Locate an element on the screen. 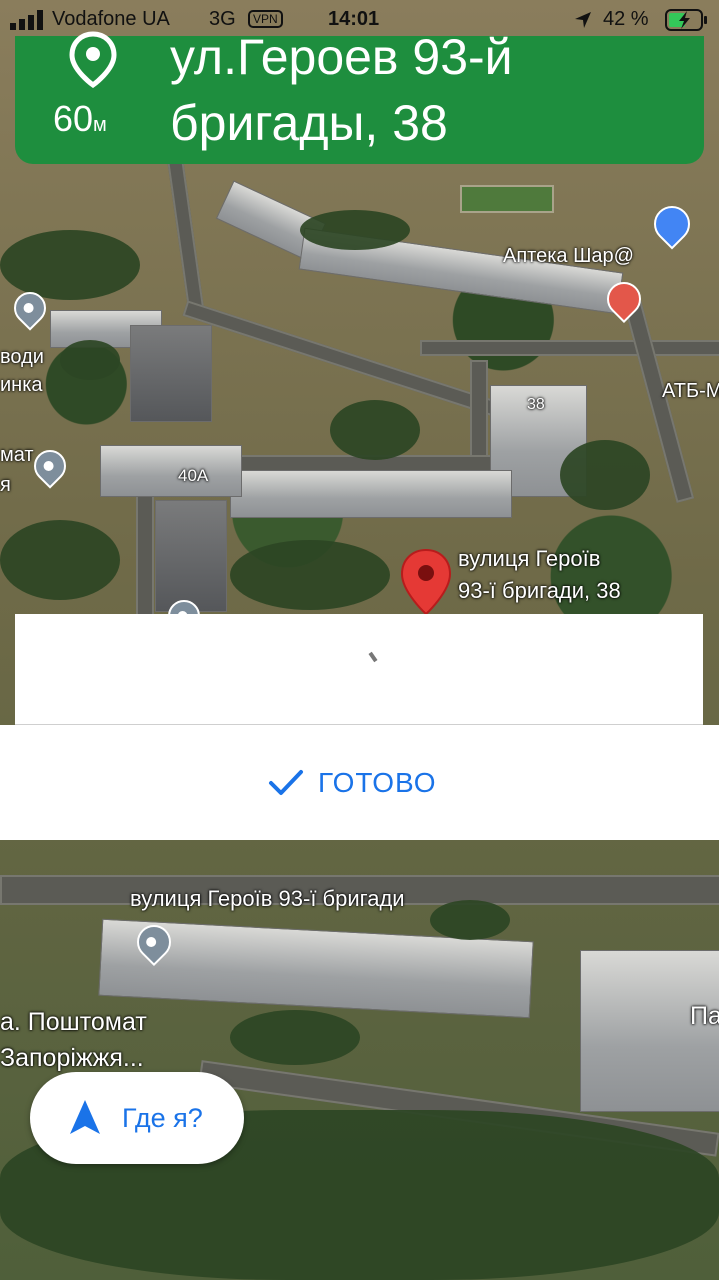 The width and height of the screenshot is (719, 1280). navigation-banner: 60м ул.Героев 93-й бригады, 38 is located at coordinates (359, 96).